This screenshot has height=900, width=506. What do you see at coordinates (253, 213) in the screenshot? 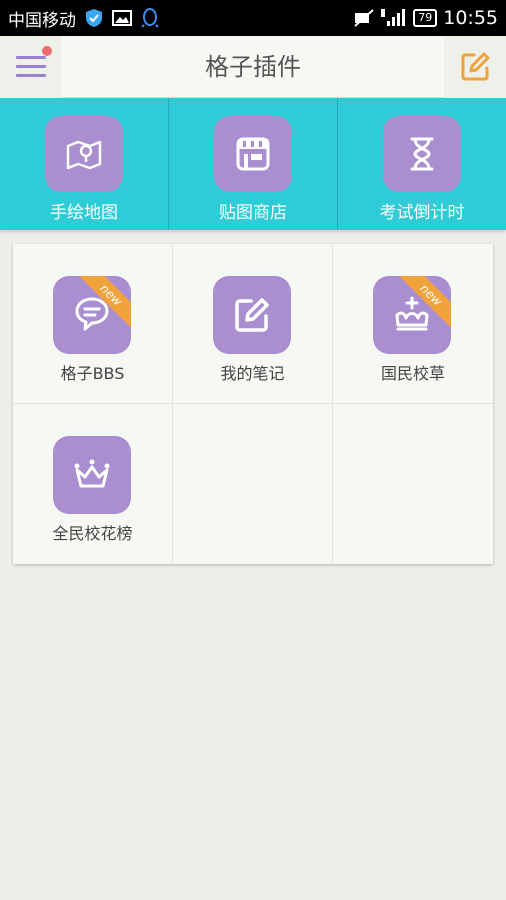
I see `tool-label: 贴图商店` at bounding box center [253, 213].